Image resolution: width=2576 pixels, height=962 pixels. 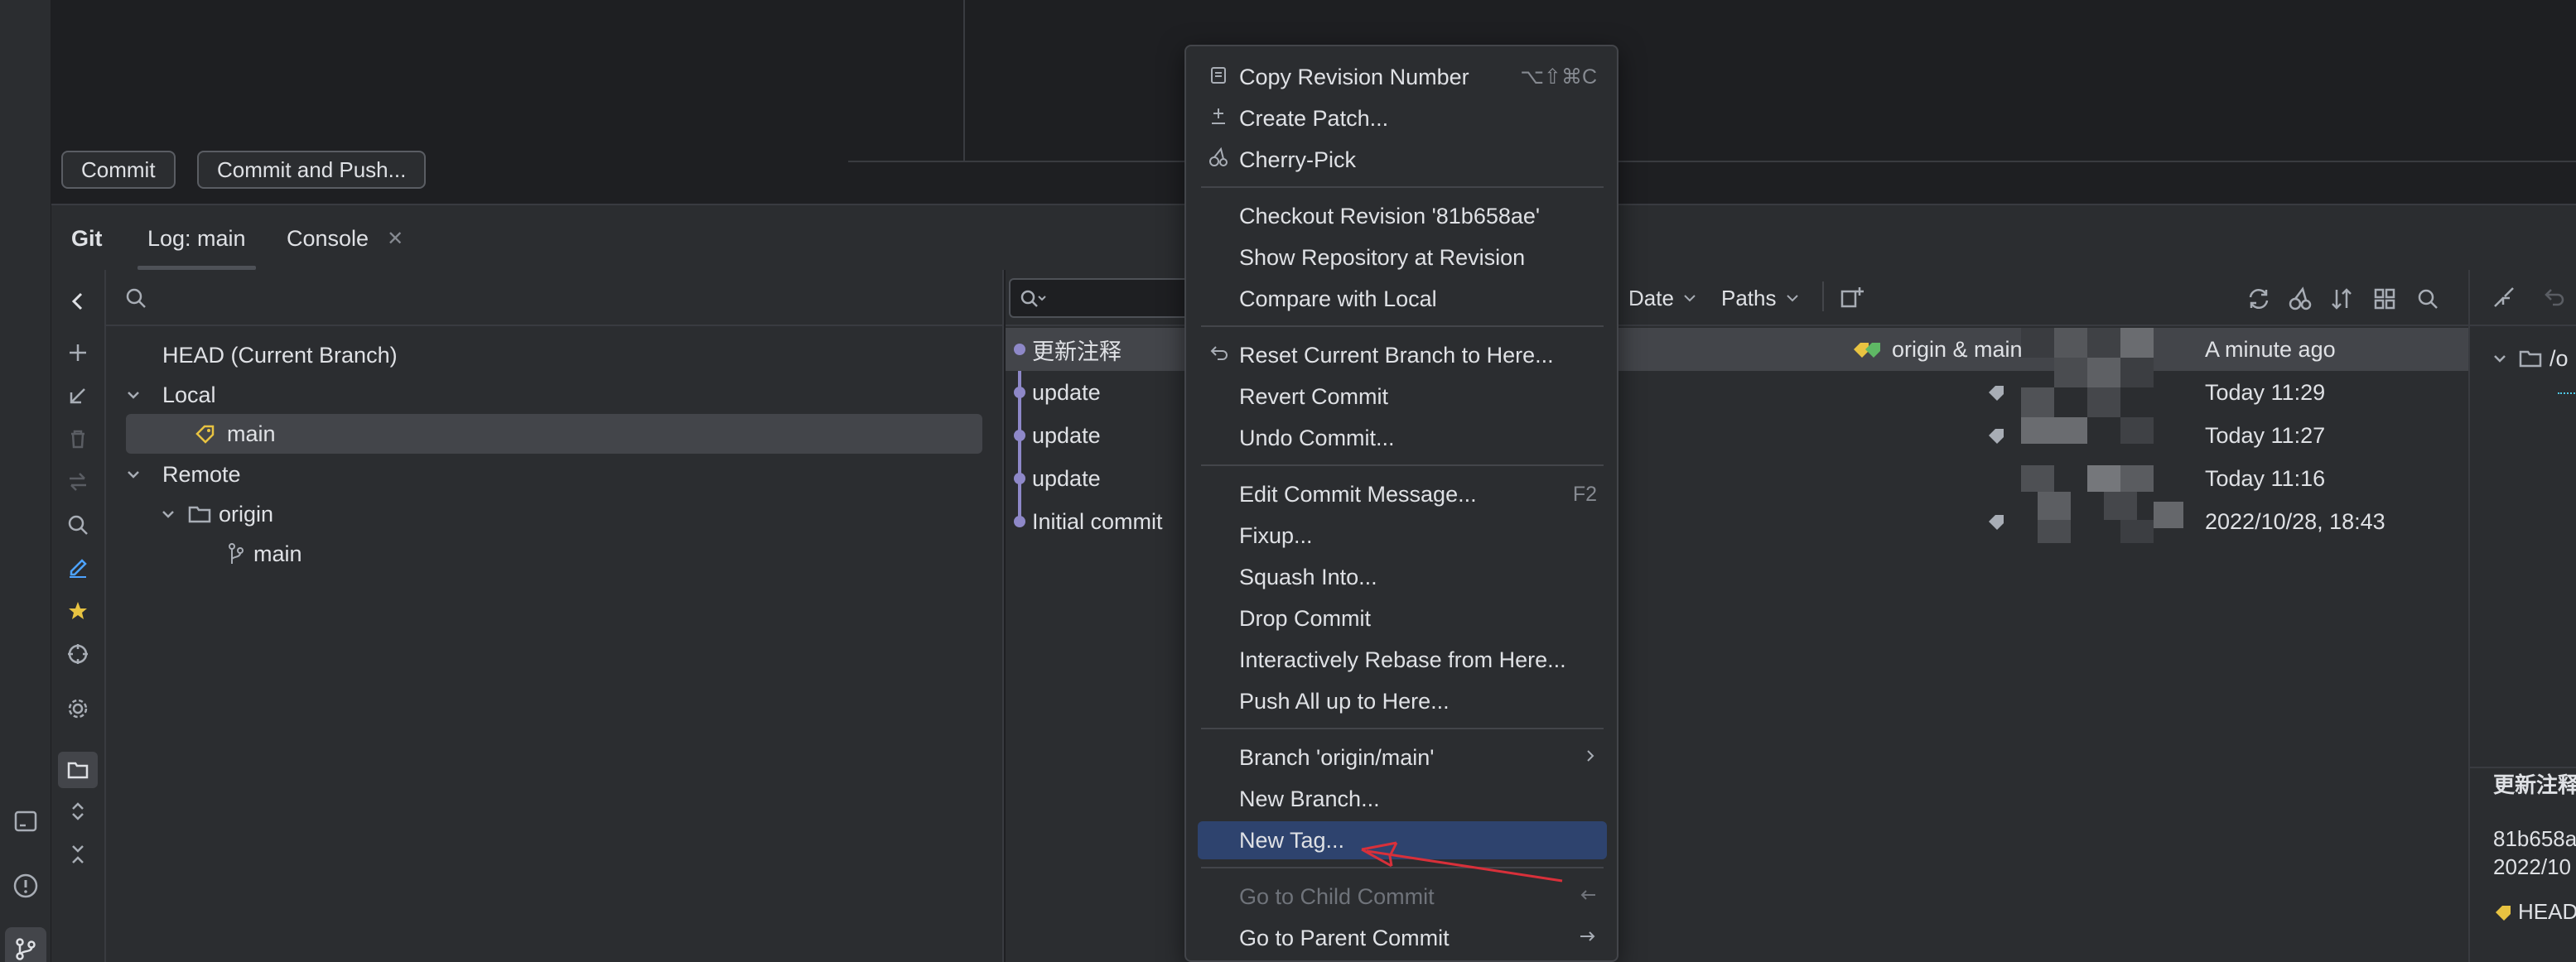 I want to click on navigate-icon, so click(x=78, y=656).